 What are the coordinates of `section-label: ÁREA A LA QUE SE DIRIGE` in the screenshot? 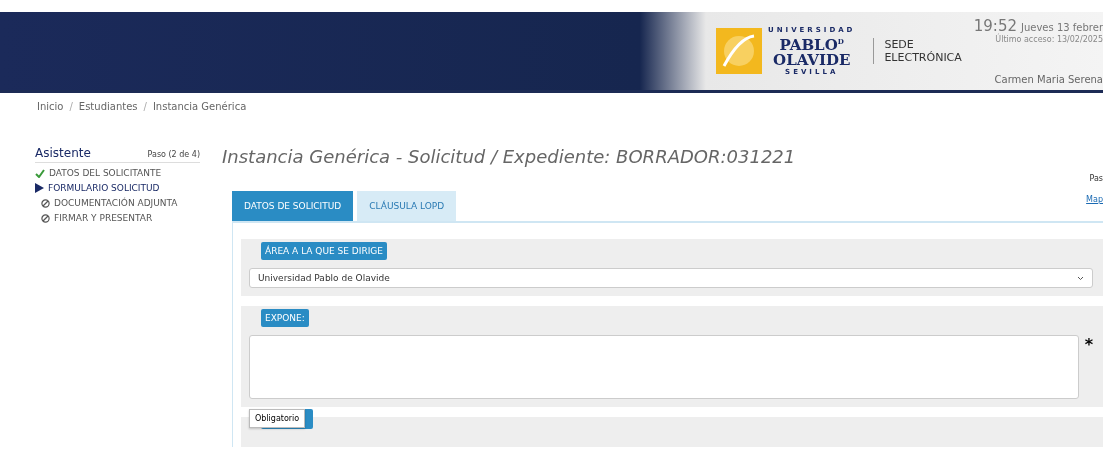 It's located at (324, 251).